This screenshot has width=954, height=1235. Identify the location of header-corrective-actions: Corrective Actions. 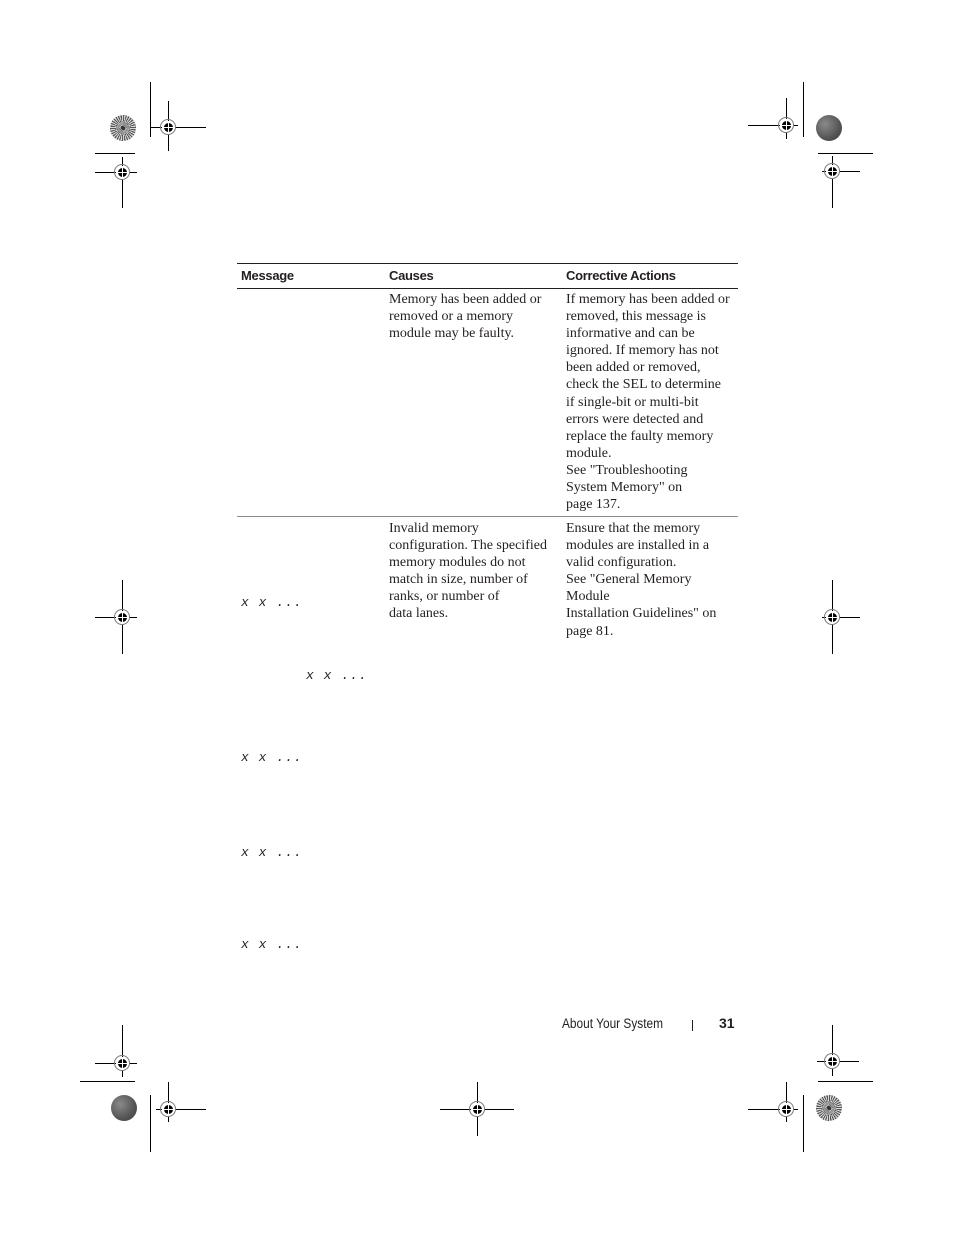
(621, 275).